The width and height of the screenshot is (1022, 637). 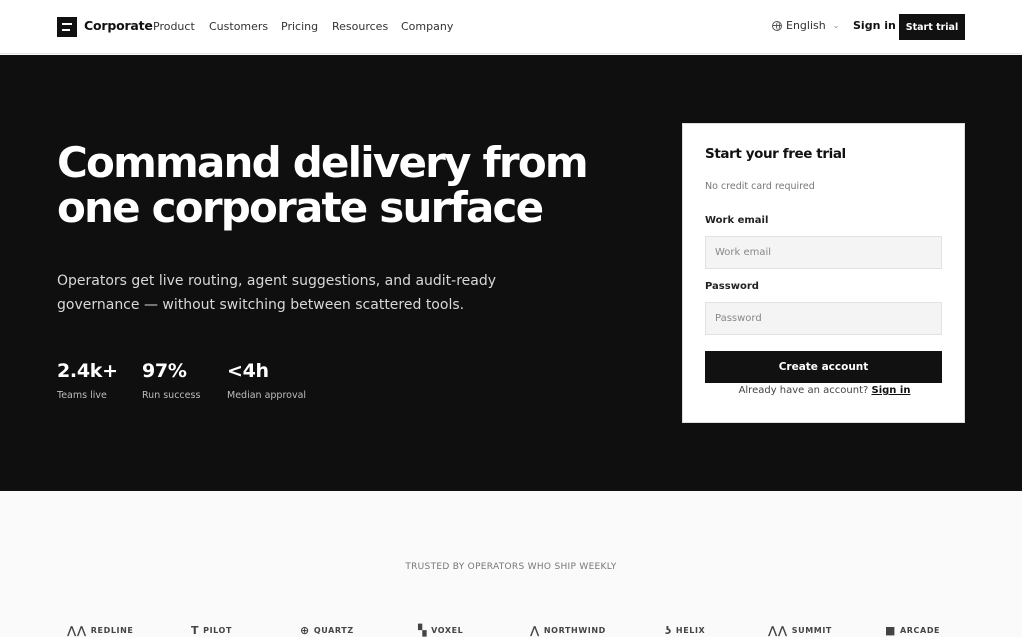 I want to click on globe-icon, so click(x=777, y=25).